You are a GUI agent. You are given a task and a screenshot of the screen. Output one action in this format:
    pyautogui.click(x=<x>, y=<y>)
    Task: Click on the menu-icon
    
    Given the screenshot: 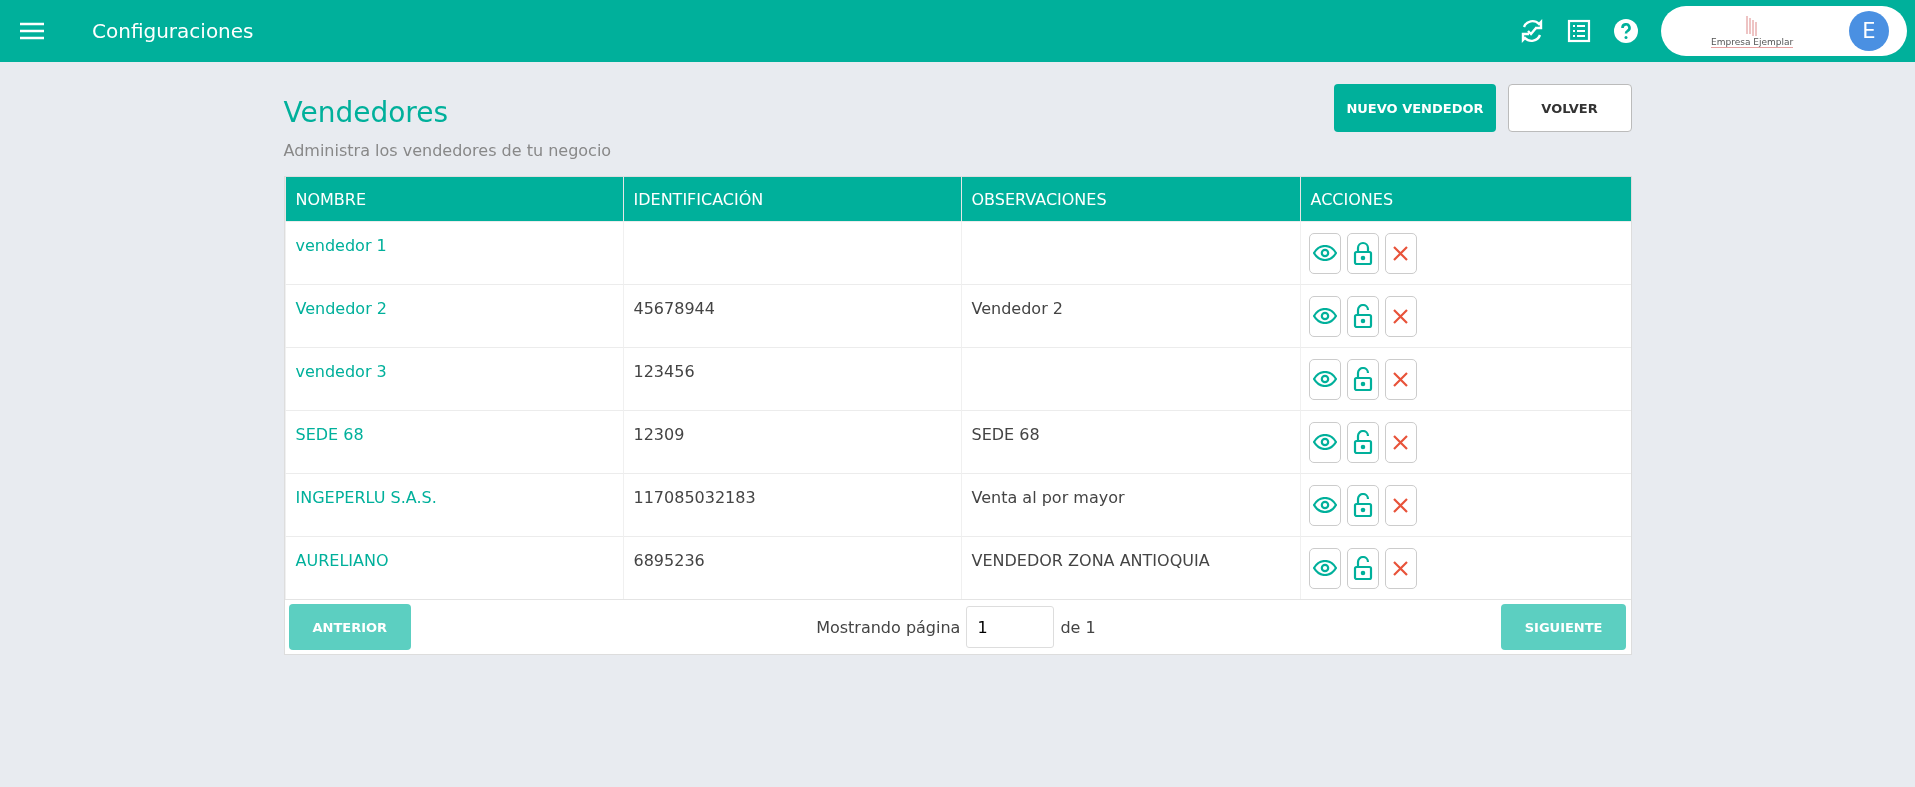 What is the action you would take?
    pyautogui.click(x=32, y=31)
    